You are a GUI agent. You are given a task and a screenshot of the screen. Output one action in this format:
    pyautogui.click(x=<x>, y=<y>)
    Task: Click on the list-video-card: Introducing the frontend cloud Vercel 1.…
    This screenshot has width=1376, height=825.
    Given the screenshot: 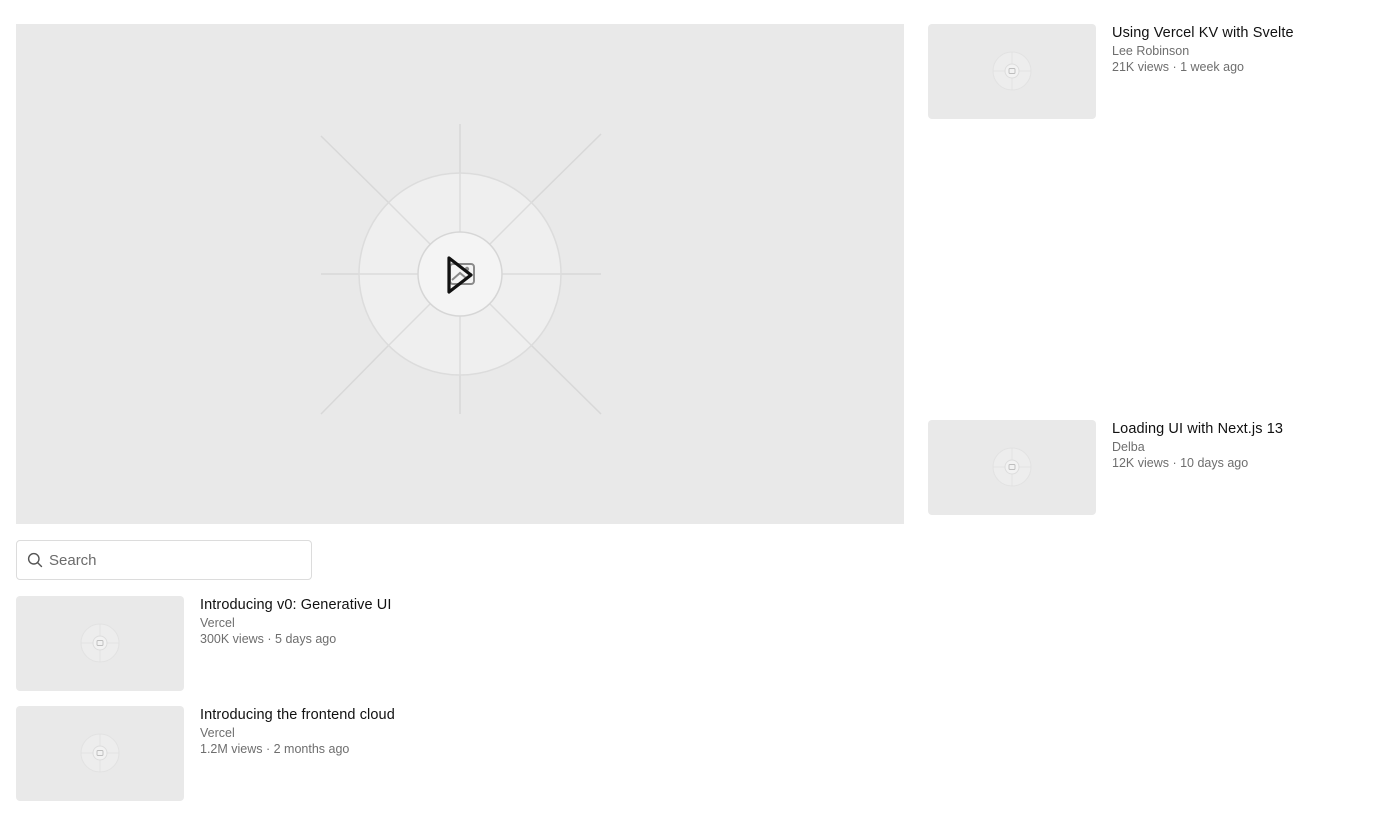 What is the action you would take?
    pyautogui.click(x=226, y=754)
    